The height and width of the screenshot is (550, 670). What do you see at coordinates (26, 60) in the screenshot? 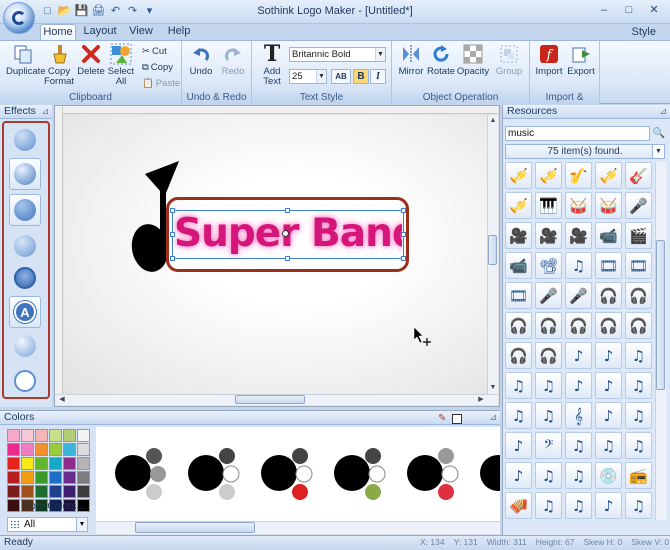
I see `duplicate-button: Duplicate` at bounding box center [26, 60].